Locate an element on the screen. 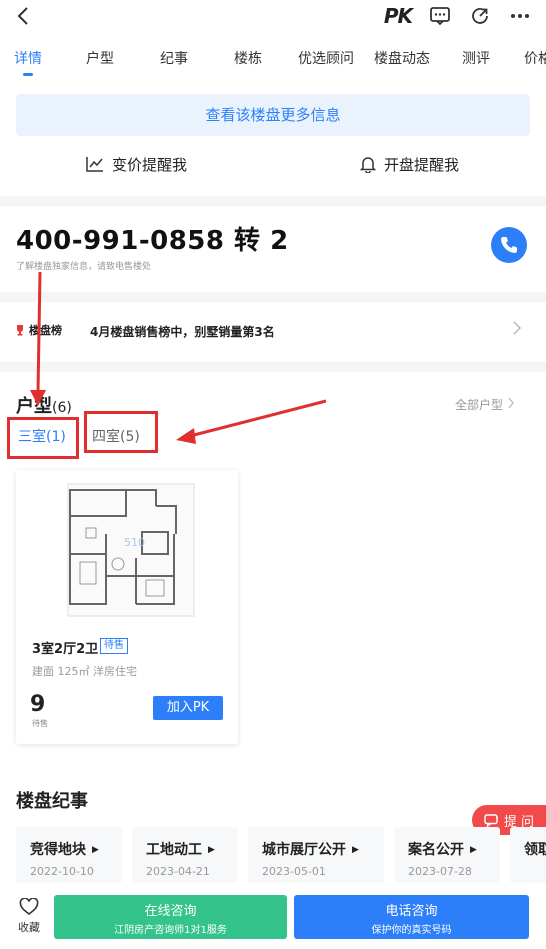  all-house-types-label: 全部户型 is located at coordinates (479, 405).